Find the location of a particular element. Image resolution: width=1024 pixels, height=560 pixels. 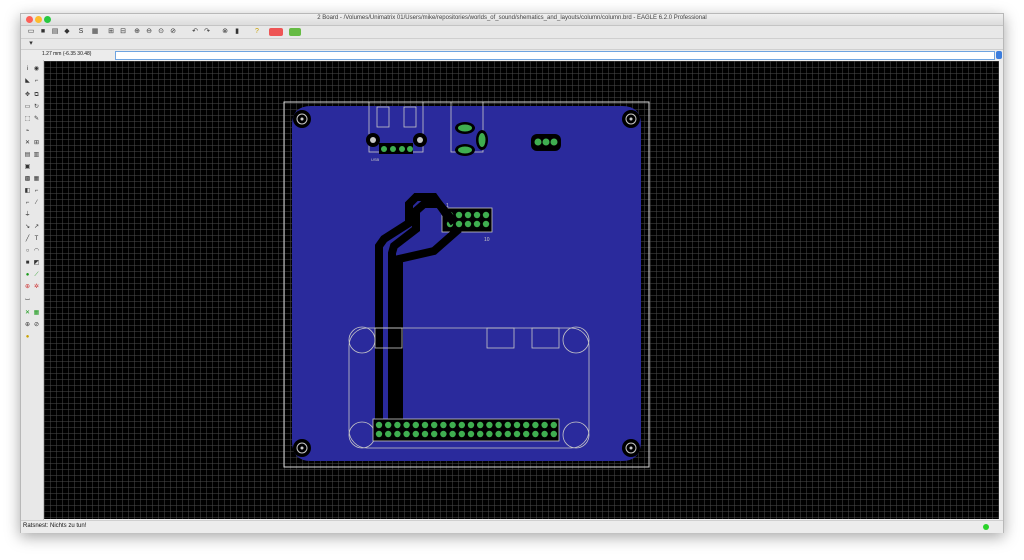

smash-icon: ▣ is located at coordinates (27, 167).